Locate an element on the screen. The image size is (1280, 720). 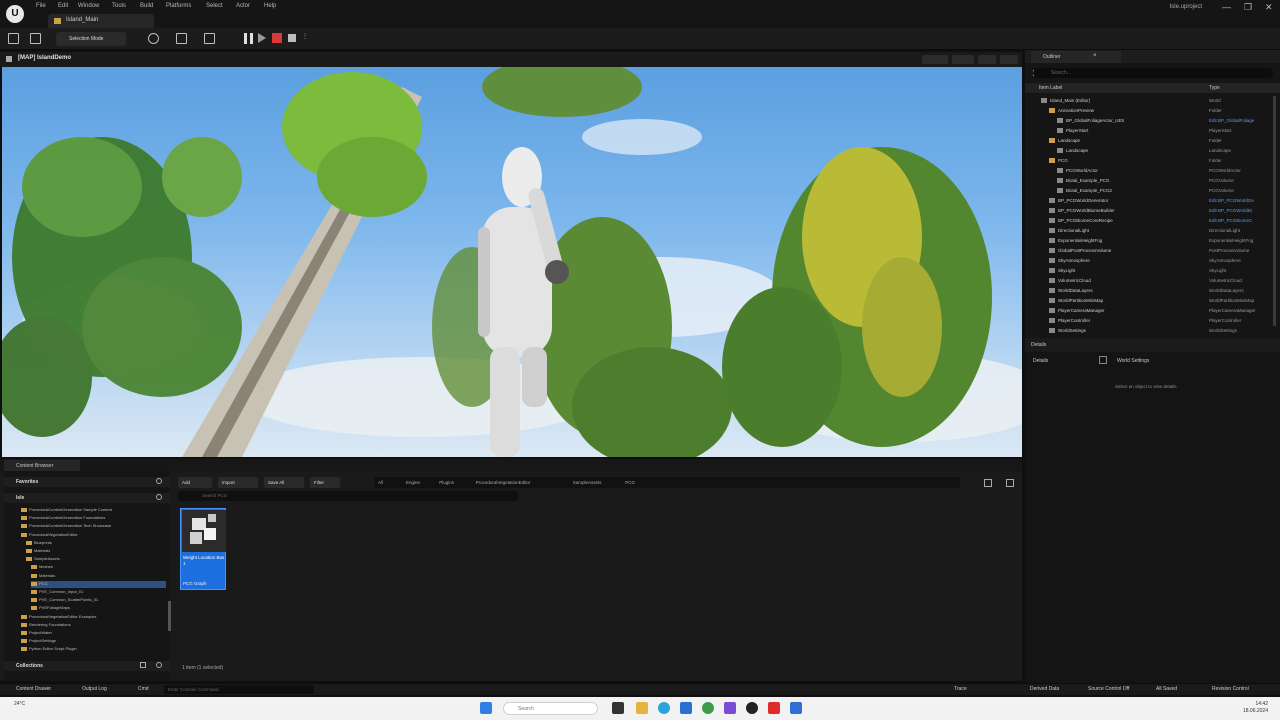
maximize-button: ❐ is located at coordinates (1248, 7).